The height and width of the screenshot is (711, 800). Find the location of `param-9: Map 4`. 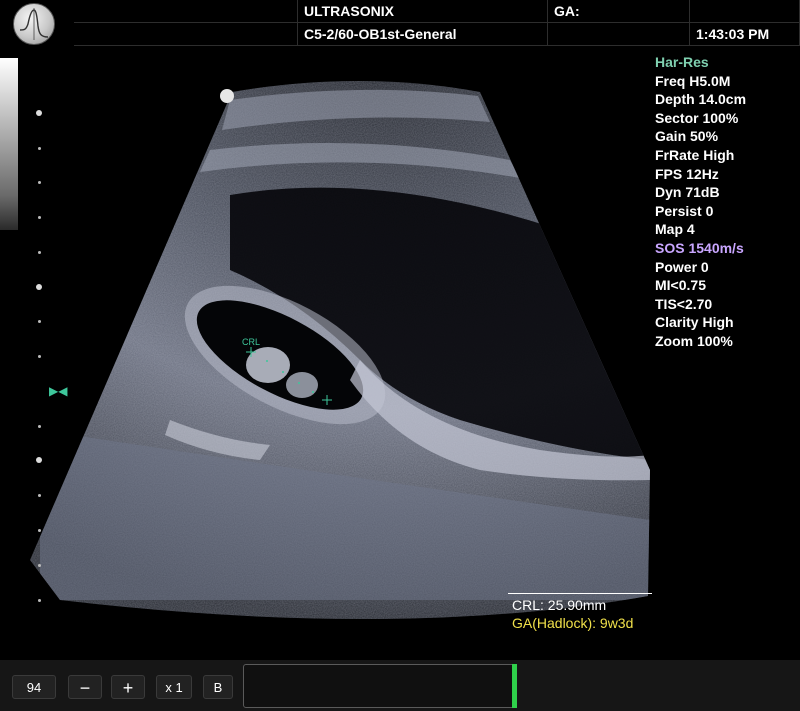

param-9: Map 4 is located at coordinates (675, 229).